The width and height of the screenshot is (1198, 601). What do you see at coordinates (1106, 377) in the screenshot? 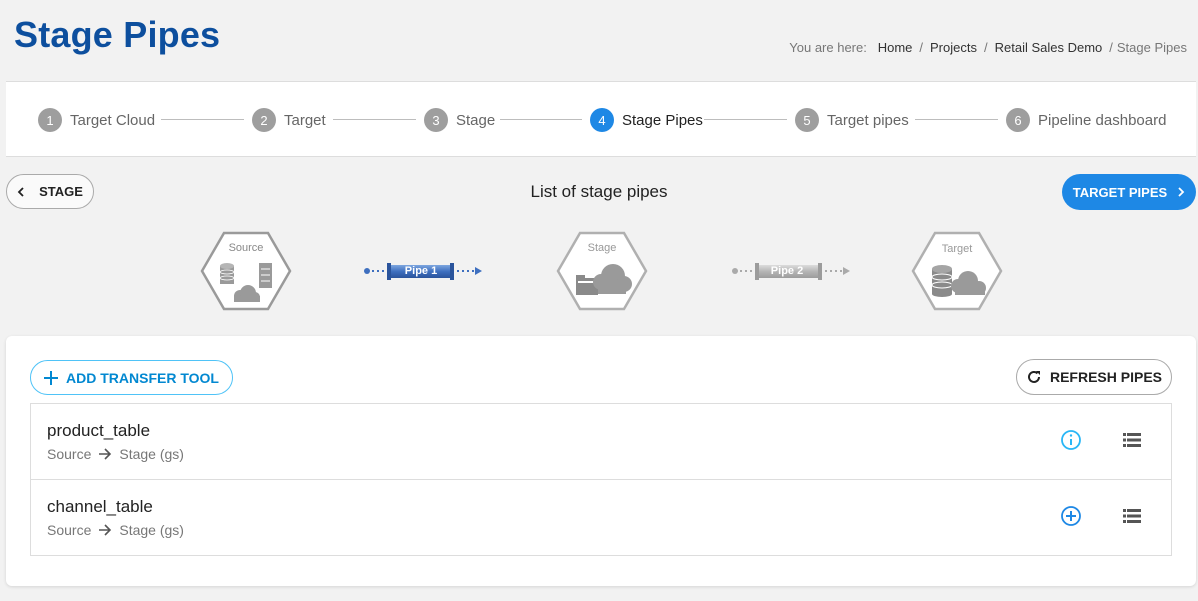
I see `refresh-button-label: REFRESH PIPES` at bounding box center [1106, 377].